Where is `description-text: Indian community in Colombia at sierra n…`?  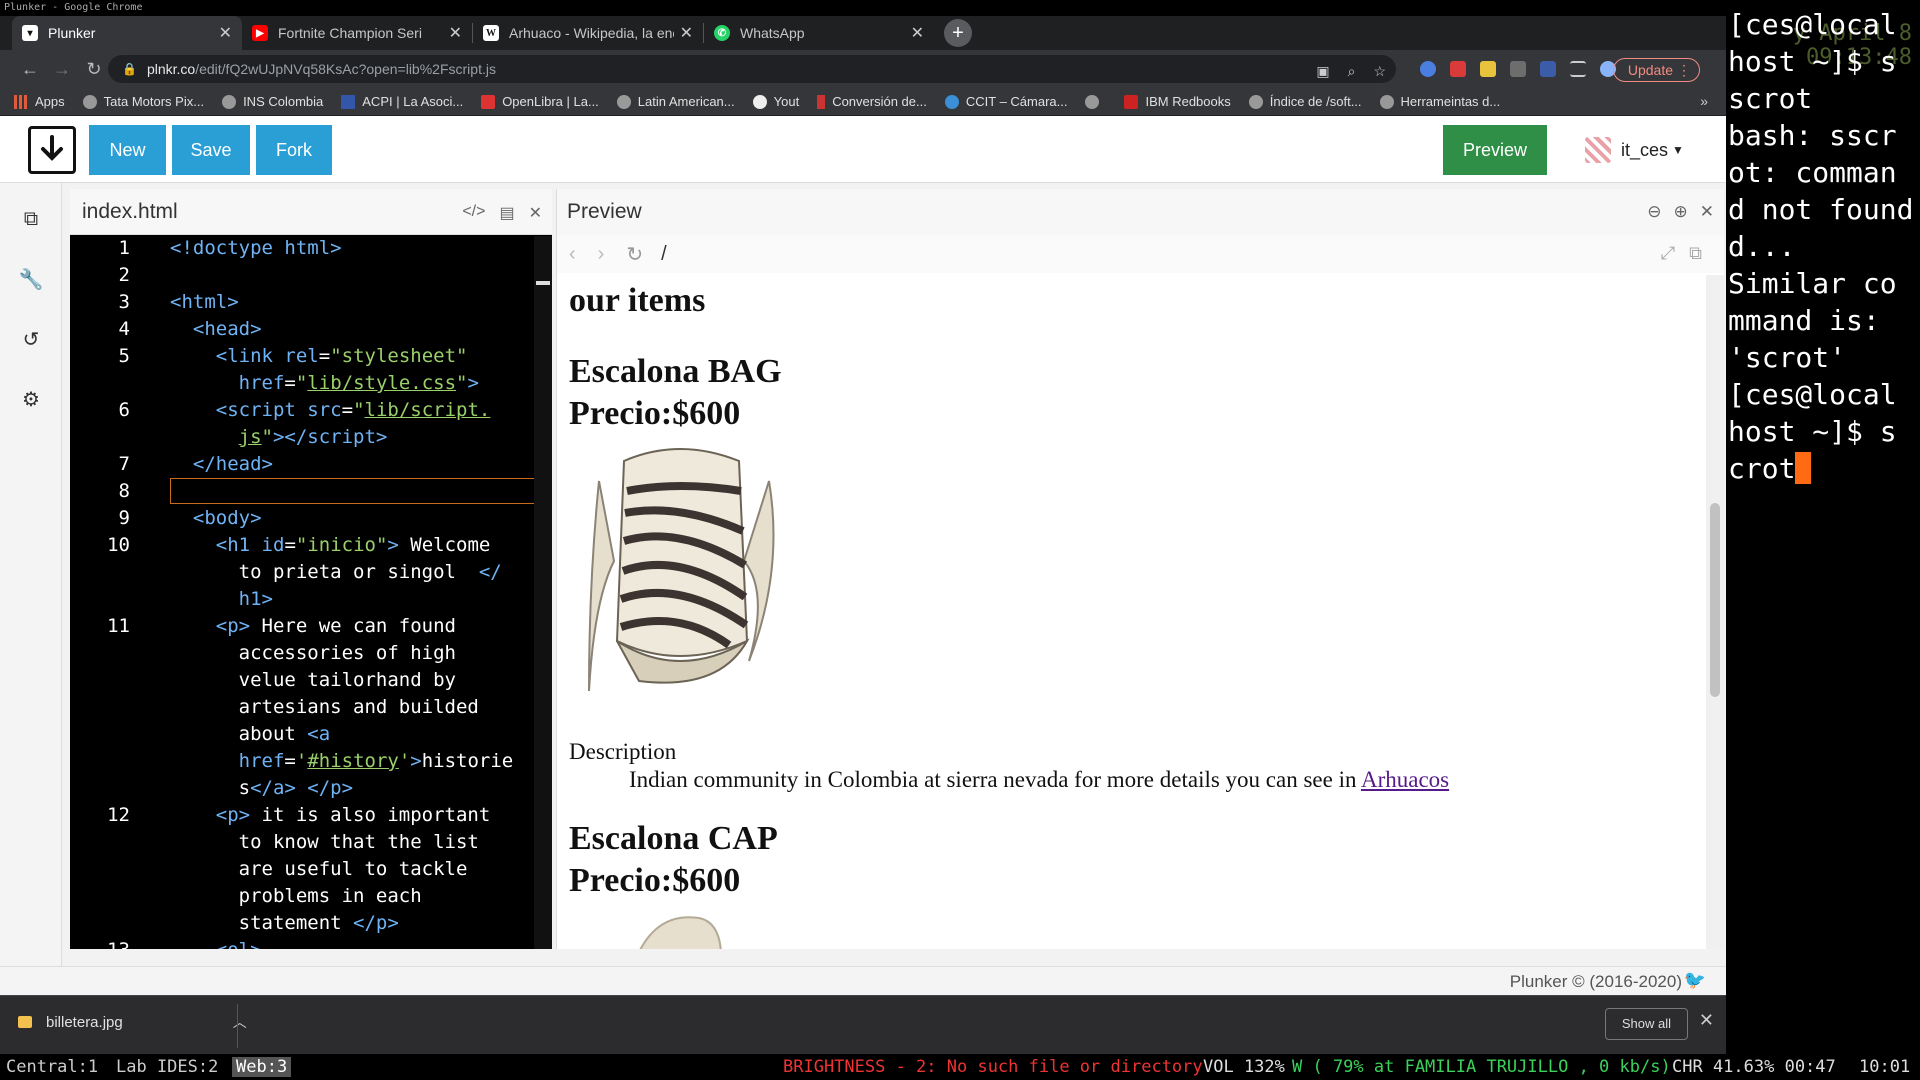
description-text: Indian community in Colombia at sierra n… is located at coordinates (995, 779).